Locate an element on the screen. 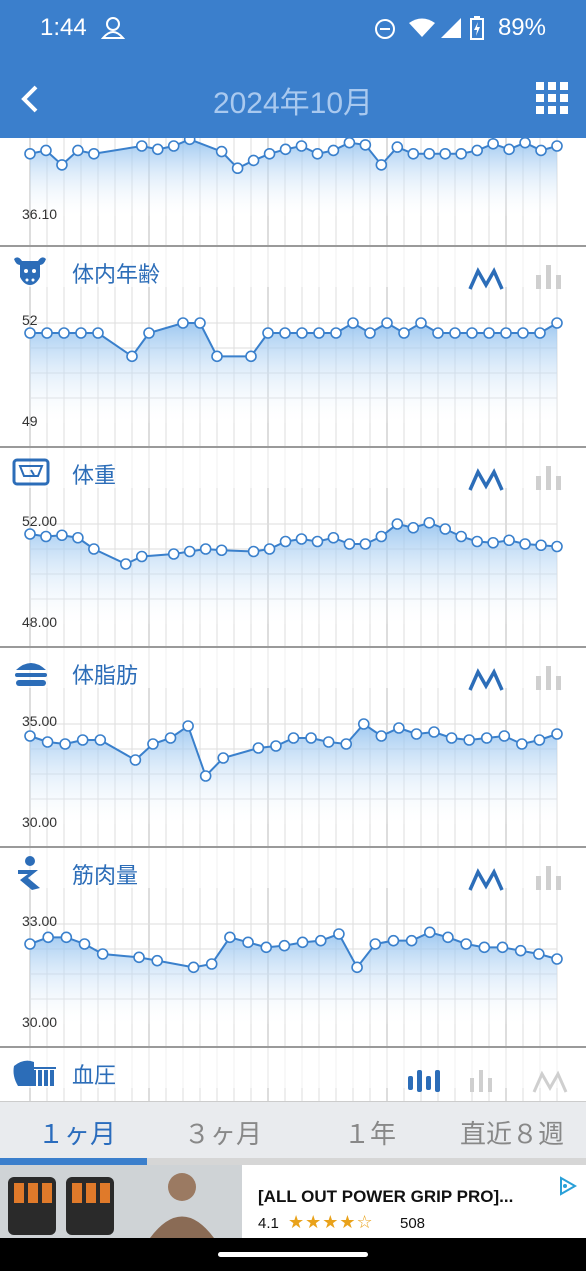  wifi-icon is located at coordinates (422, 27).